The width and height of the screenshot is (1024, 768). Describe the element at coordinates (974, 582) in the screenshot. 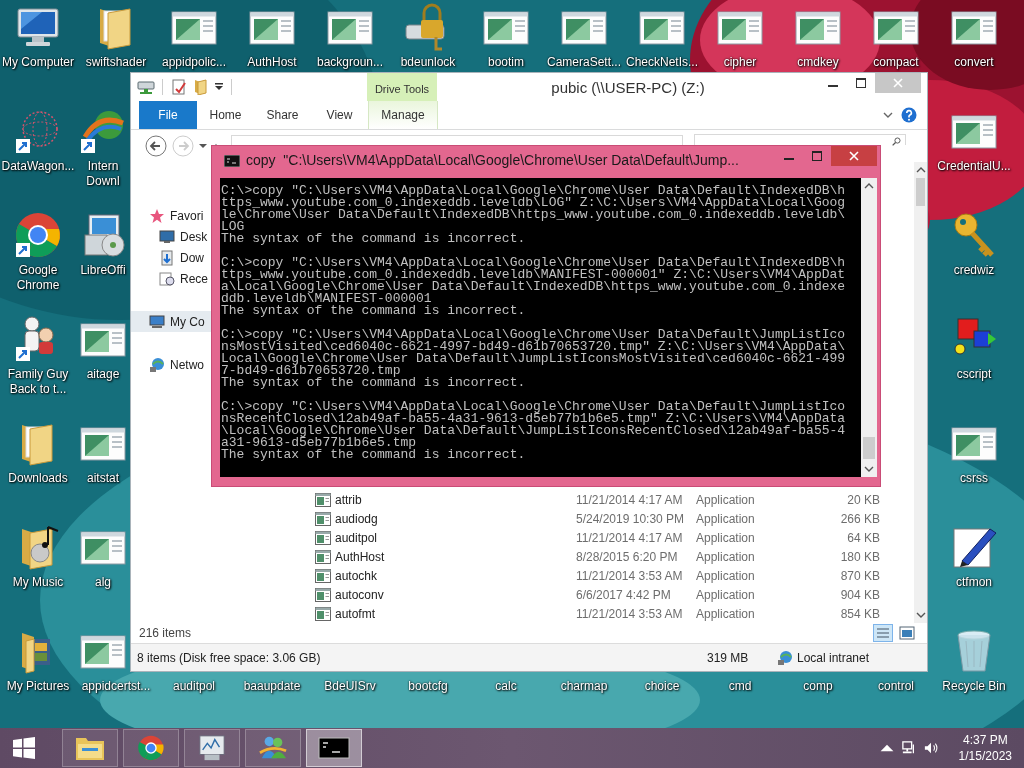

I see `icon-label: ctfmon` at that location.